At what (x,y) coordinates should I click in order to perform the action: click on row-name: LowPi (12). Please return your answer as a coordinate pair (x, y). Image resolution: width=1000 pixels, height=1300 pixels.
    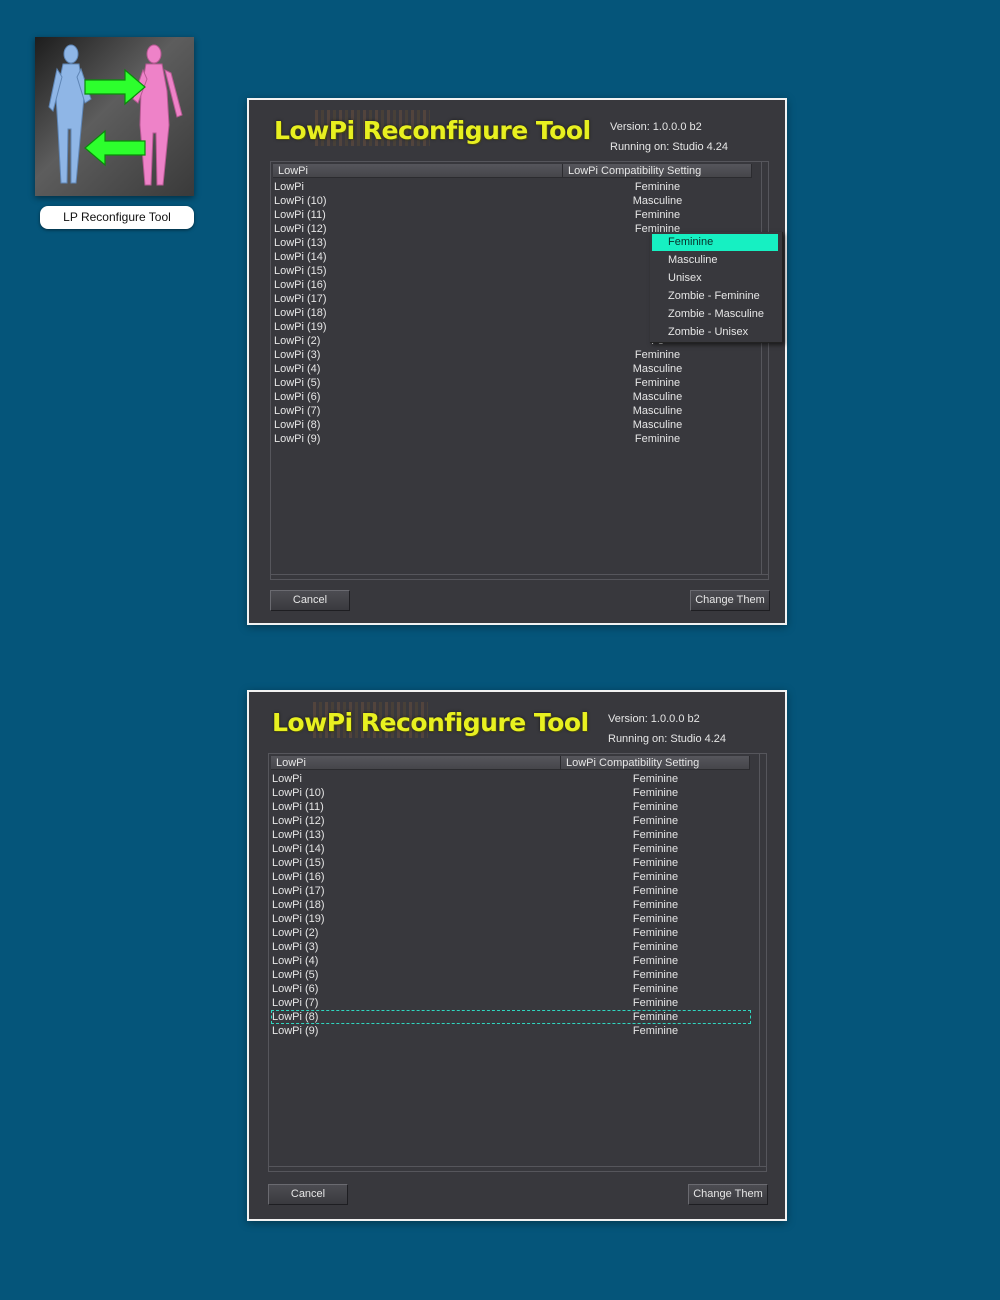
    Looking at the image, I should click on (298, 821).